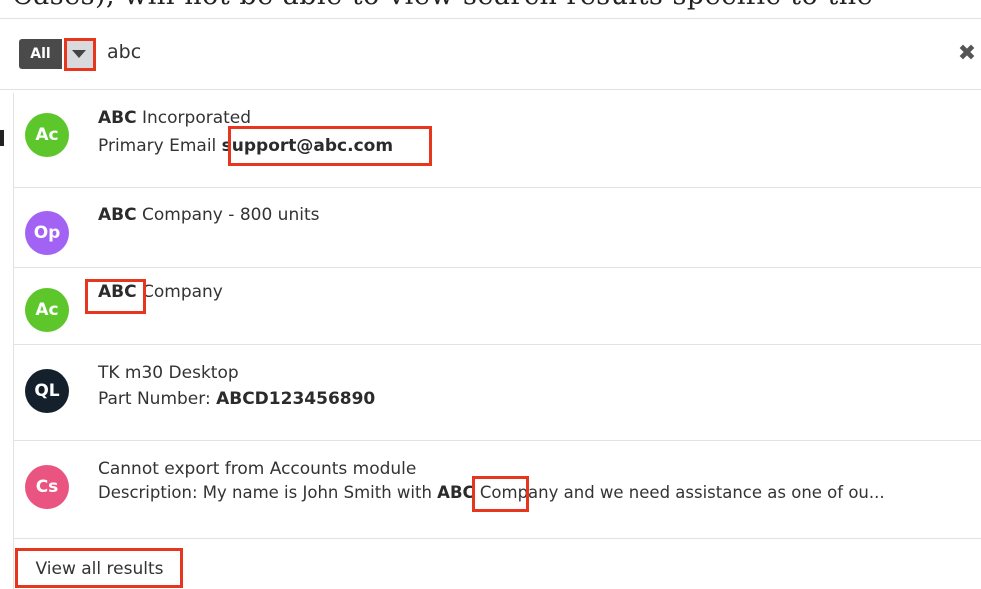 The width and height of the screenshot is (981, 589). Describe the element at coordinates (2, 138) in the screenshot. I see `left-edge-mark` at that location.